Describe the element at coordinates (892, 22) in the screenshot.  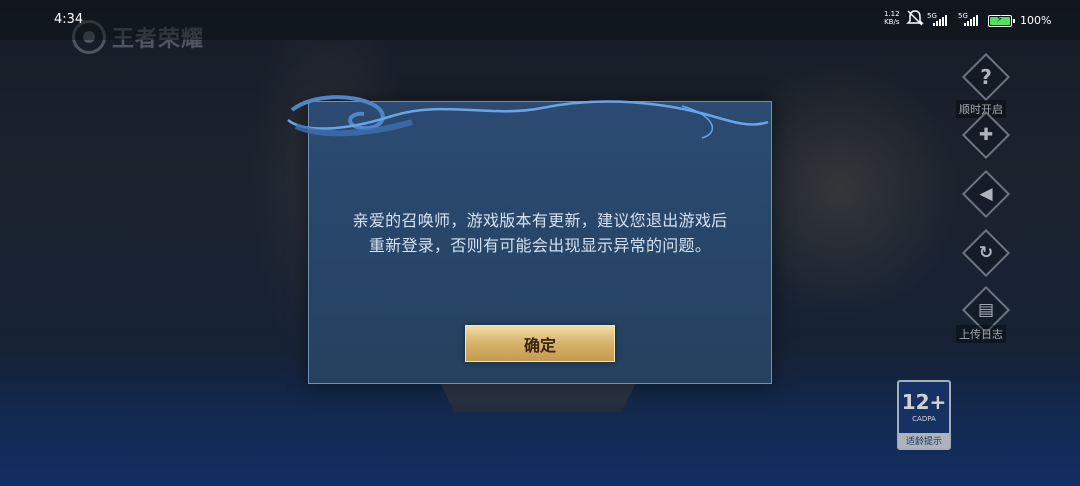
I see `network-speed-unit: KB/s` at that location.